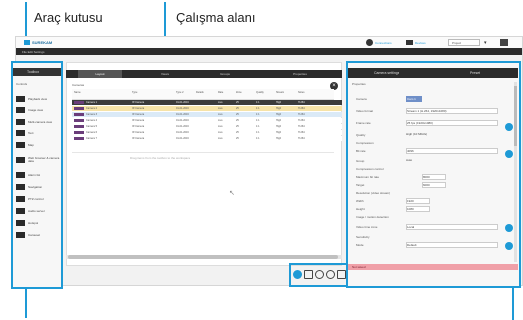  What do you see at coordinates (40, 121) in the screenshot?
I see `toolbox-item-multi-camera-view: Multi-camera view` at bounding box center [40, 121].